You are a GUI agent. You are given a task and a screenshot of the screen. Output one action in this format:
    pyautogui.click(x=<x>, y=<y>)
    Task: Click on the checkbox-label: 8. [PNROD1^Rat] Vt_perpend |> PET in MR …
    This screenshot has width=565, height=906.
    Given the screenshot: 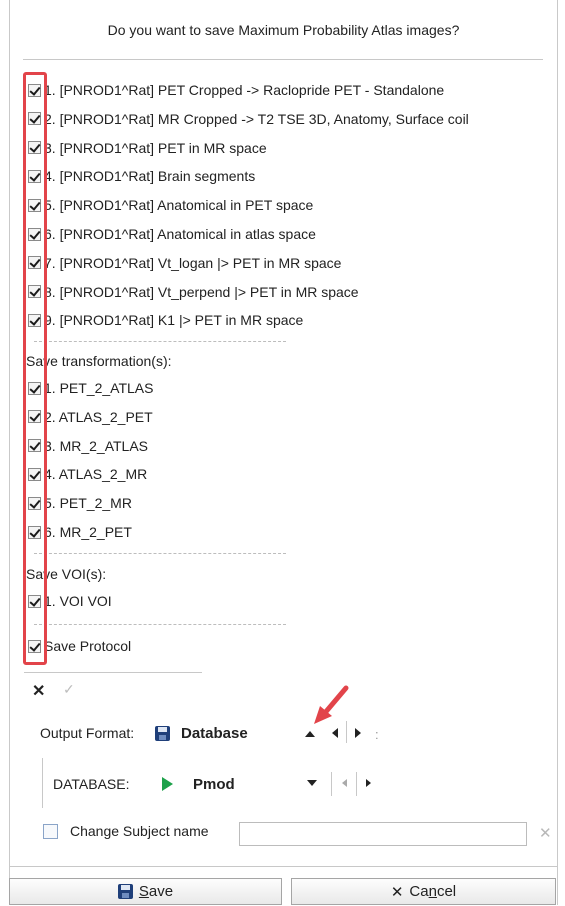 What is the action you would take?
    pyautogui.click(x=201, y=291)
    